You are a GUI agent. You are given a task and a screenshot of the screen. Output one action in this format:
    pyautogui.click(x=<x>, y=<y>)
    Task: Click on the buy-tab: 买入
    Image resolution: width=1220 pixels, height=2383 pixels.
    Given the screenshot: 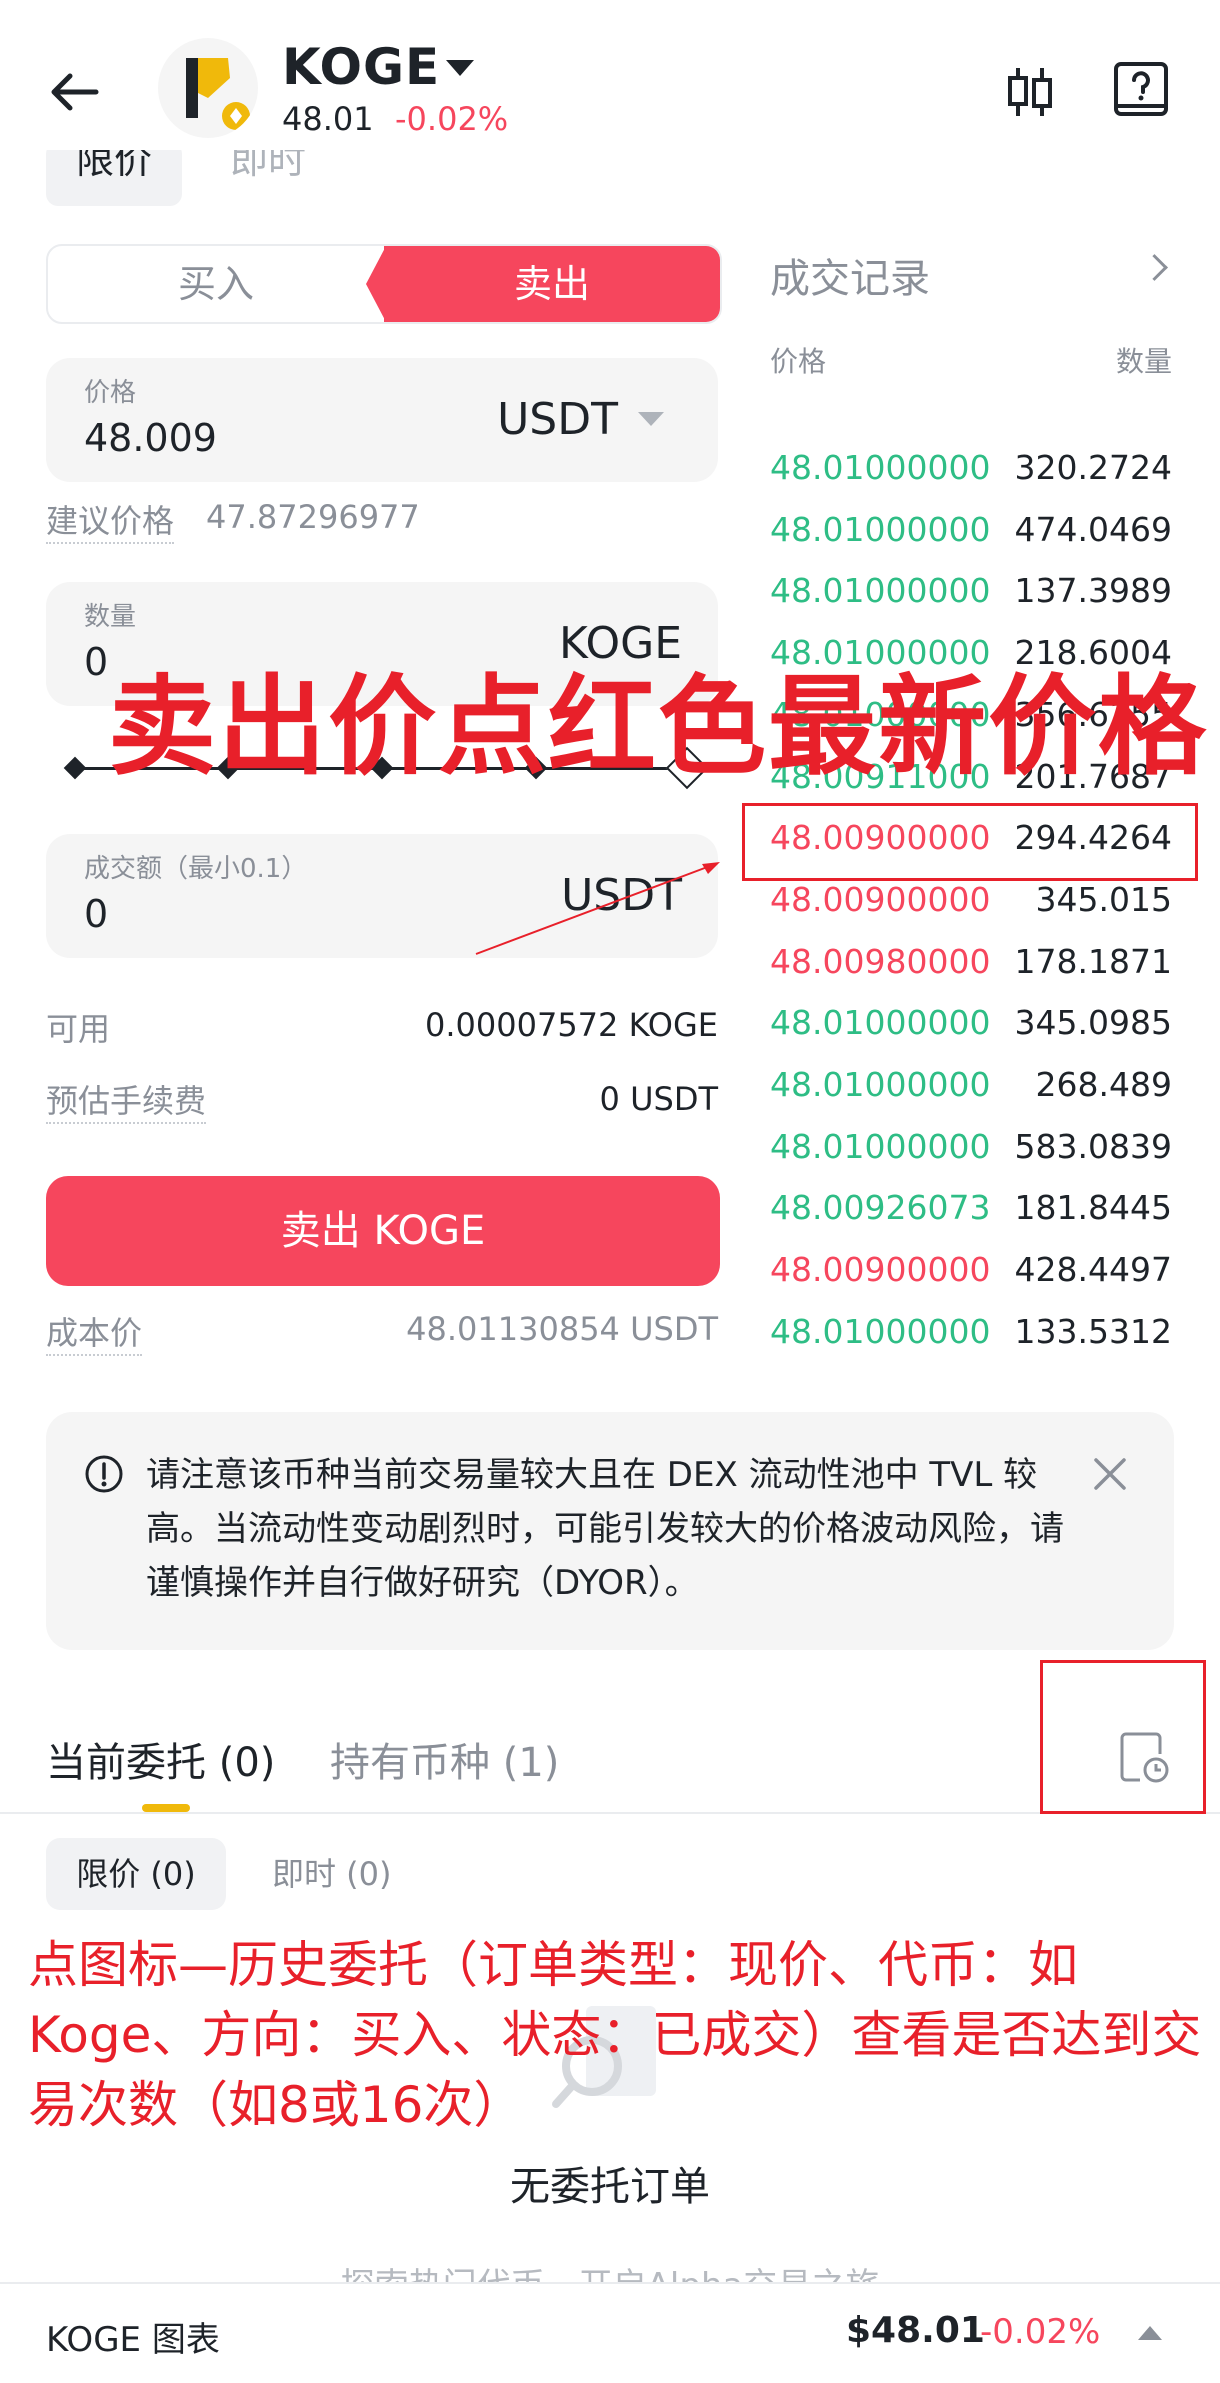 What is the action you would take?
    pyautogui.click(x=216, y=284)
    